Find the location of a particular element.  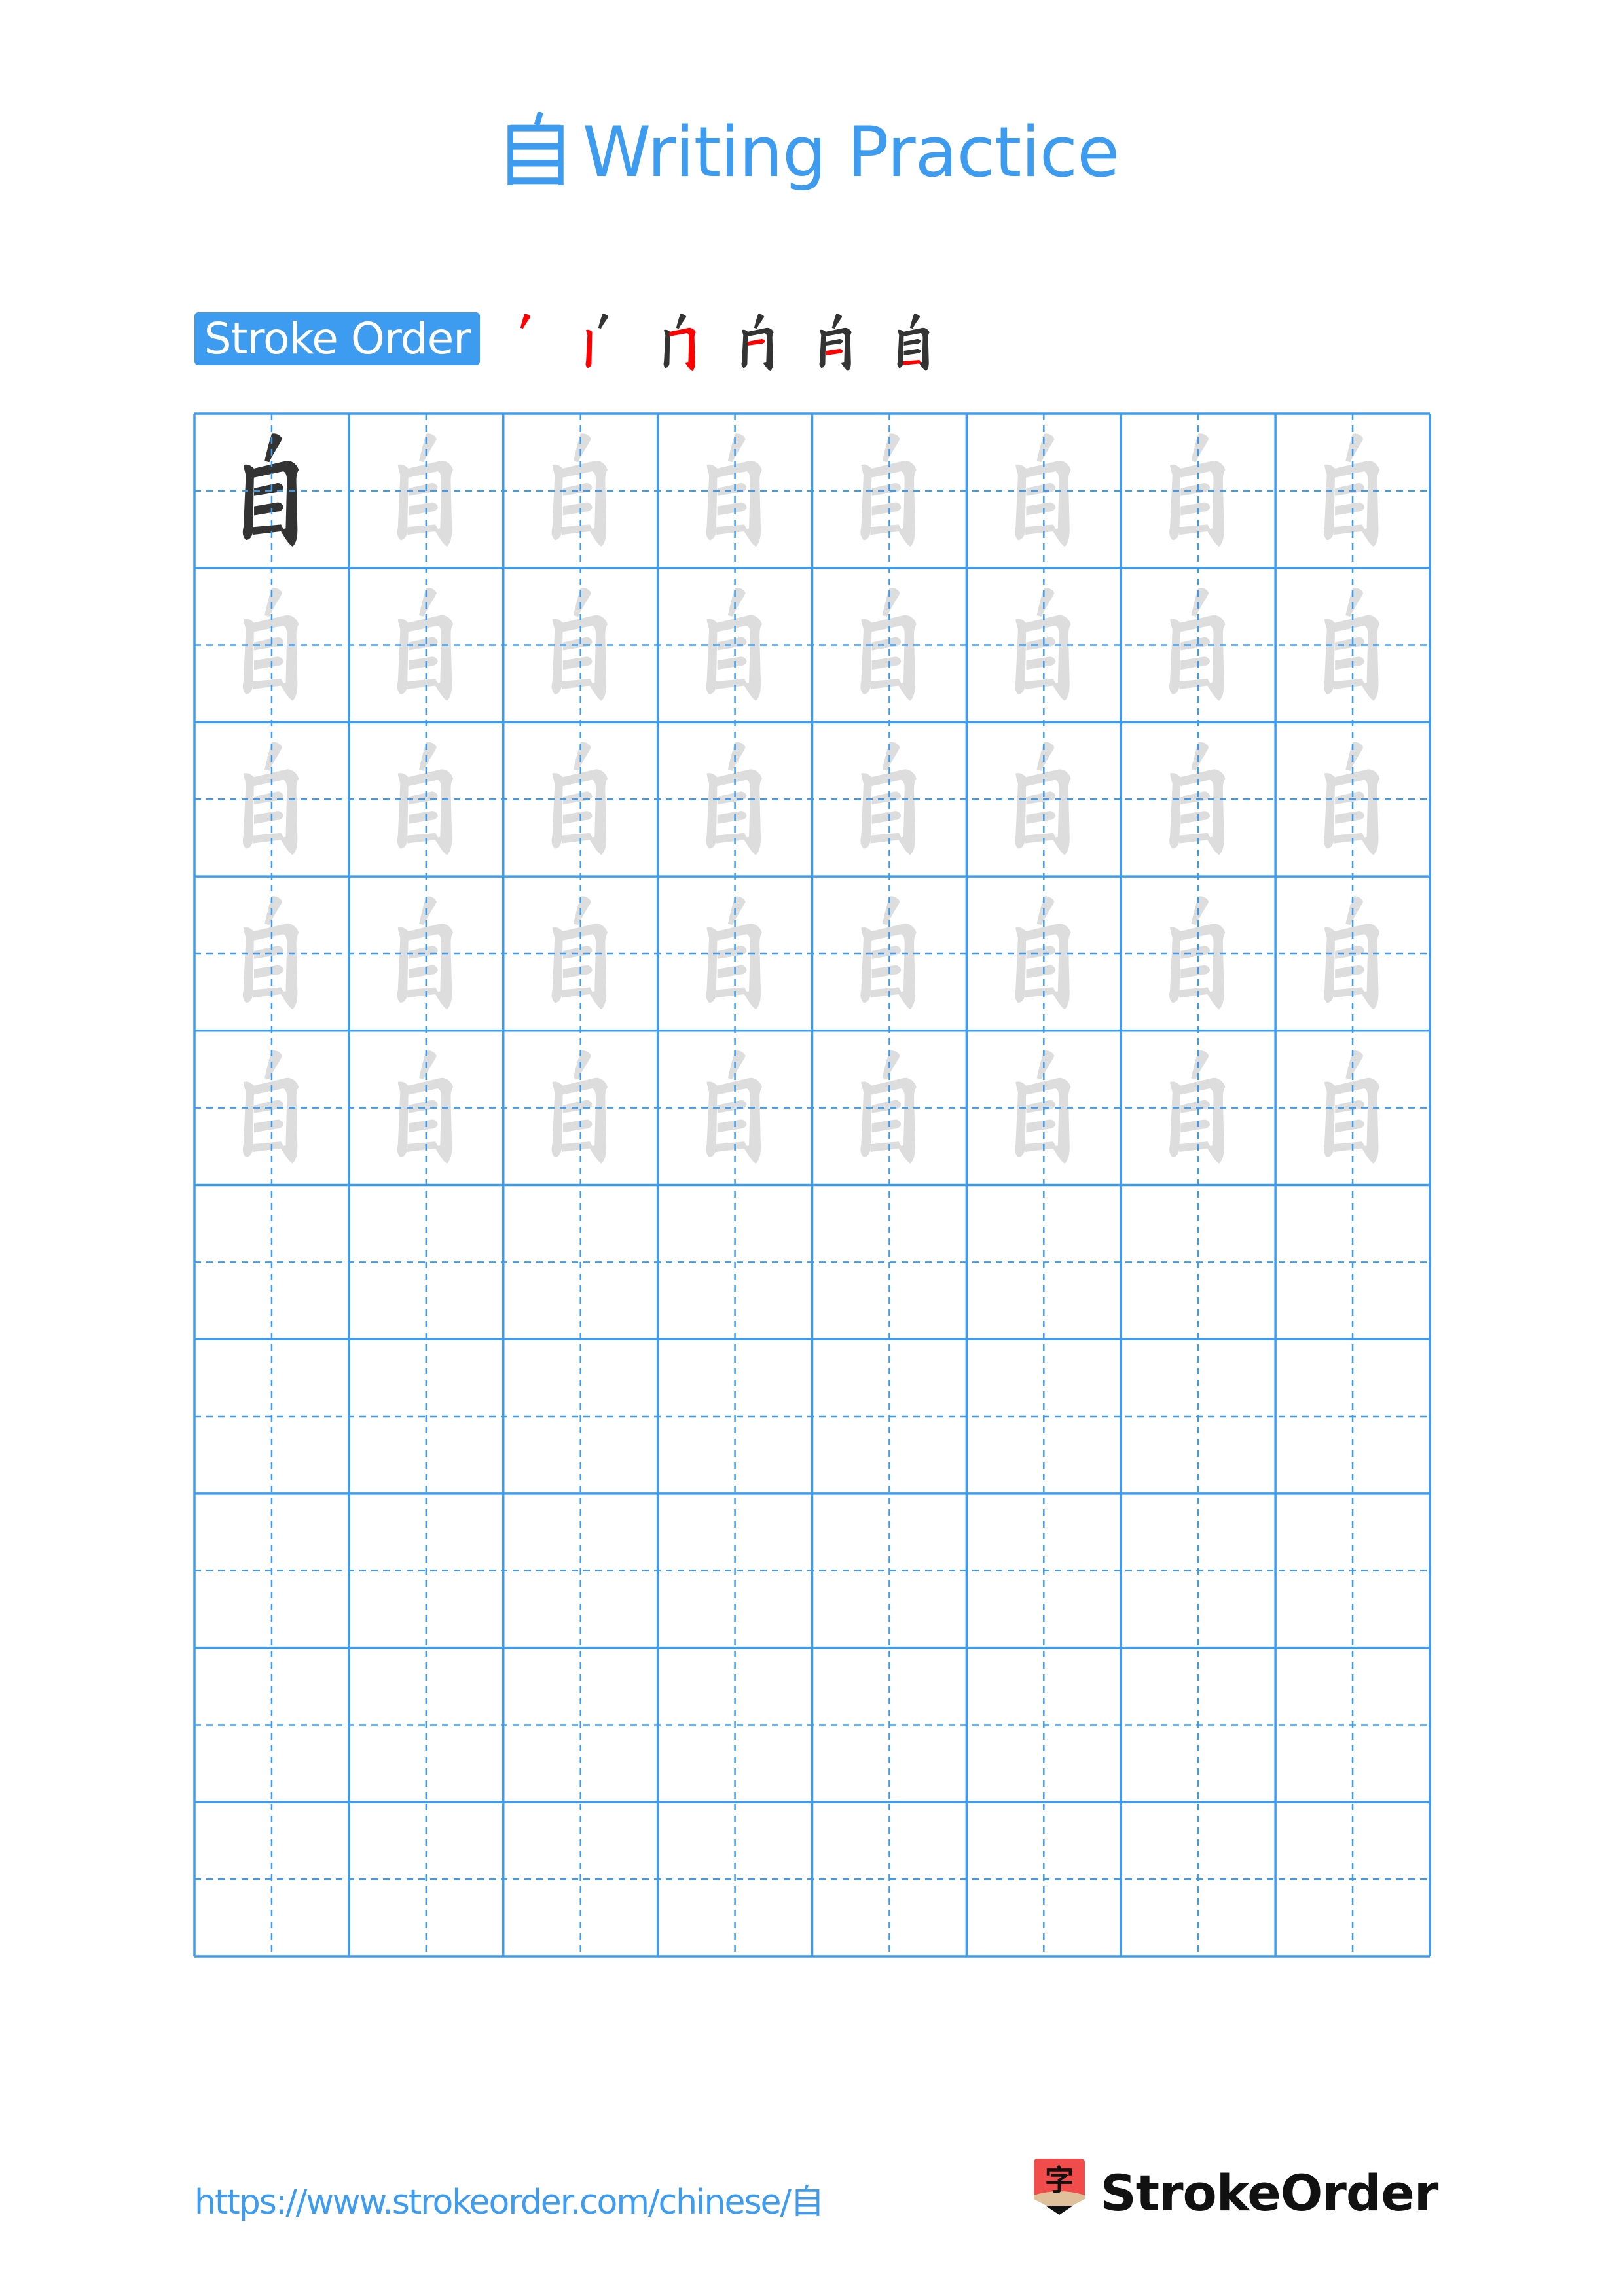

title-text: Writing Practice is located at coordinates (851, 152).